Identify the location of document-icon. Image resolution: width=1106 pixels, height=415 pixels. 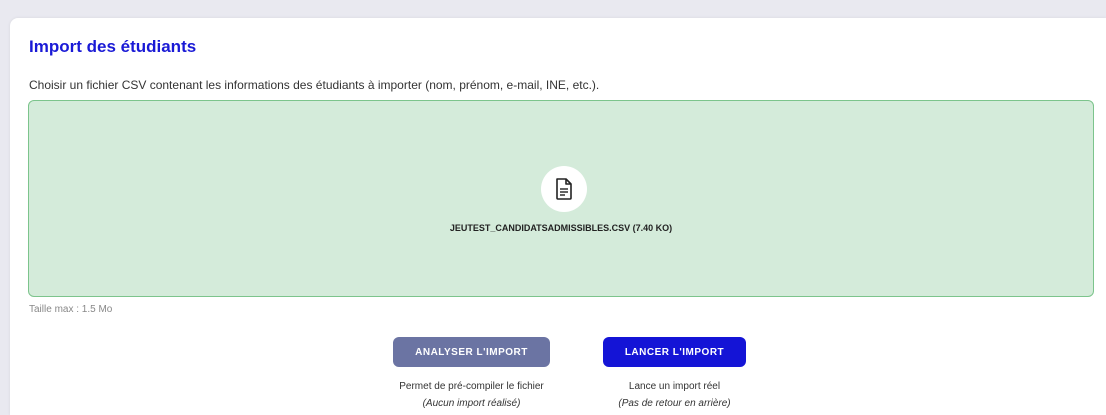
(564, 189).